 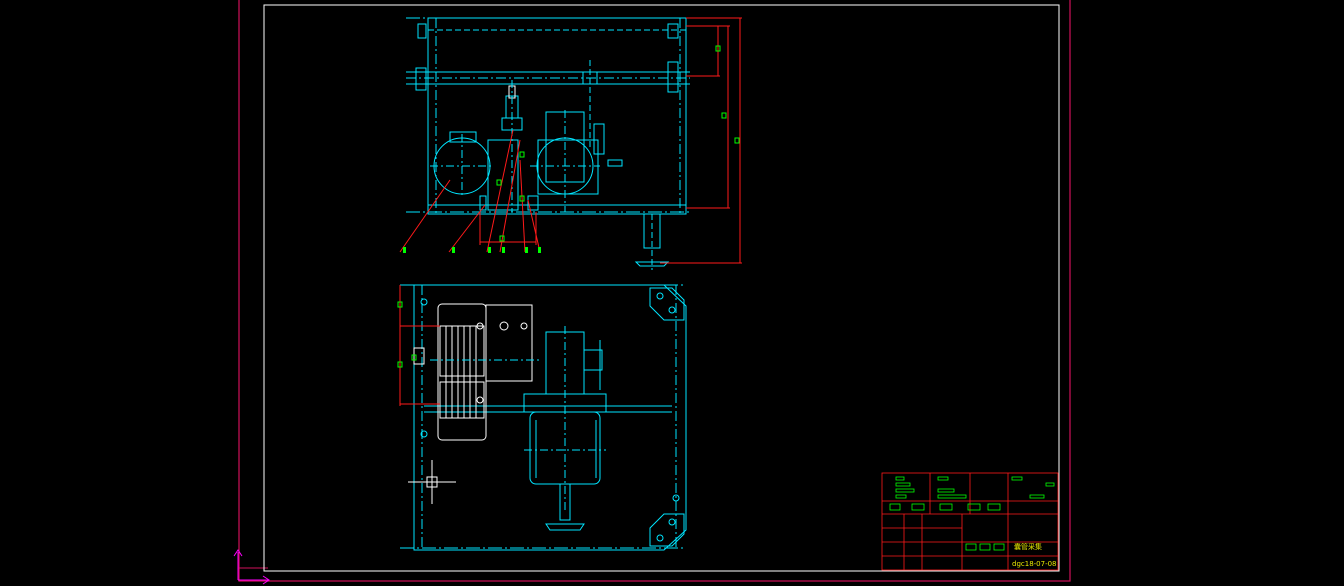 I want to click on top-view-markers, so click(x=407, y=334).